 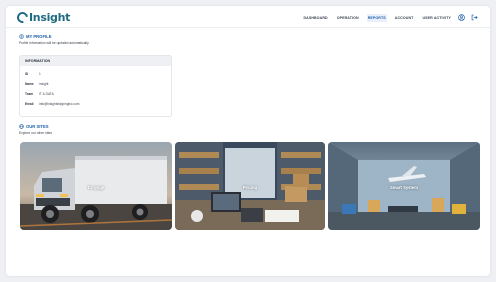 I want to click on nav-user-activity: USER ACTIVITY, so click(x=436, y=18).